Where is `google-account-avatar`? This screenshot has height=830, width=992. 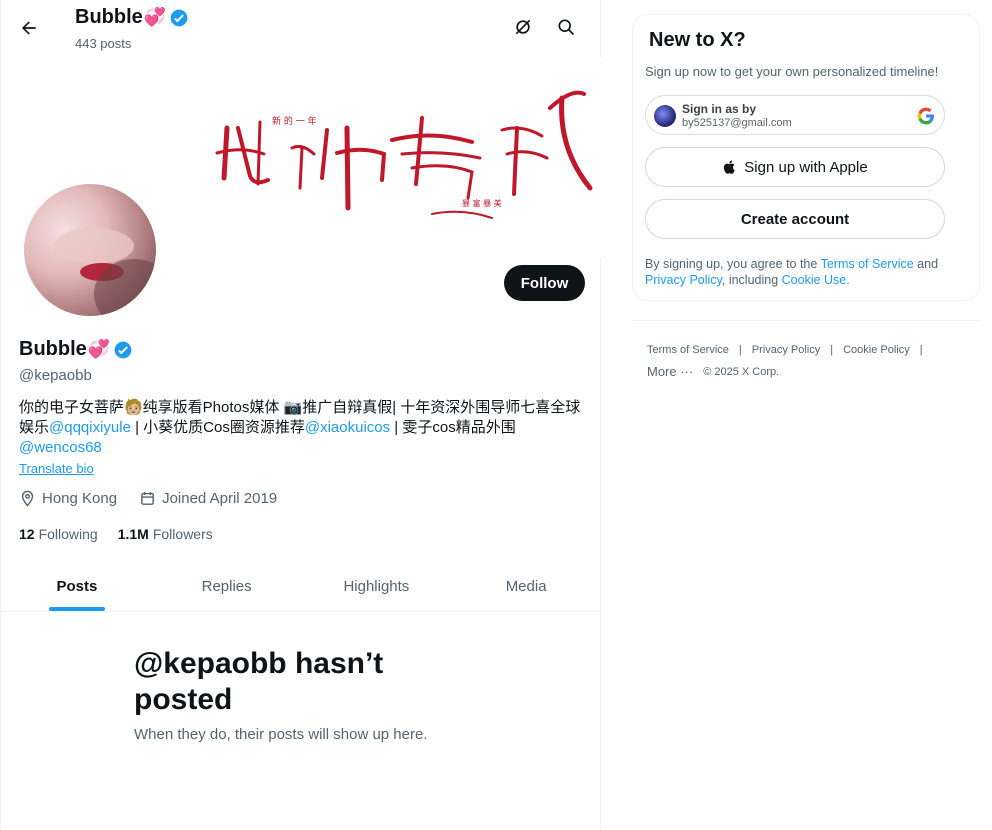
google-account-avatar is located at coordinates (665, 116).